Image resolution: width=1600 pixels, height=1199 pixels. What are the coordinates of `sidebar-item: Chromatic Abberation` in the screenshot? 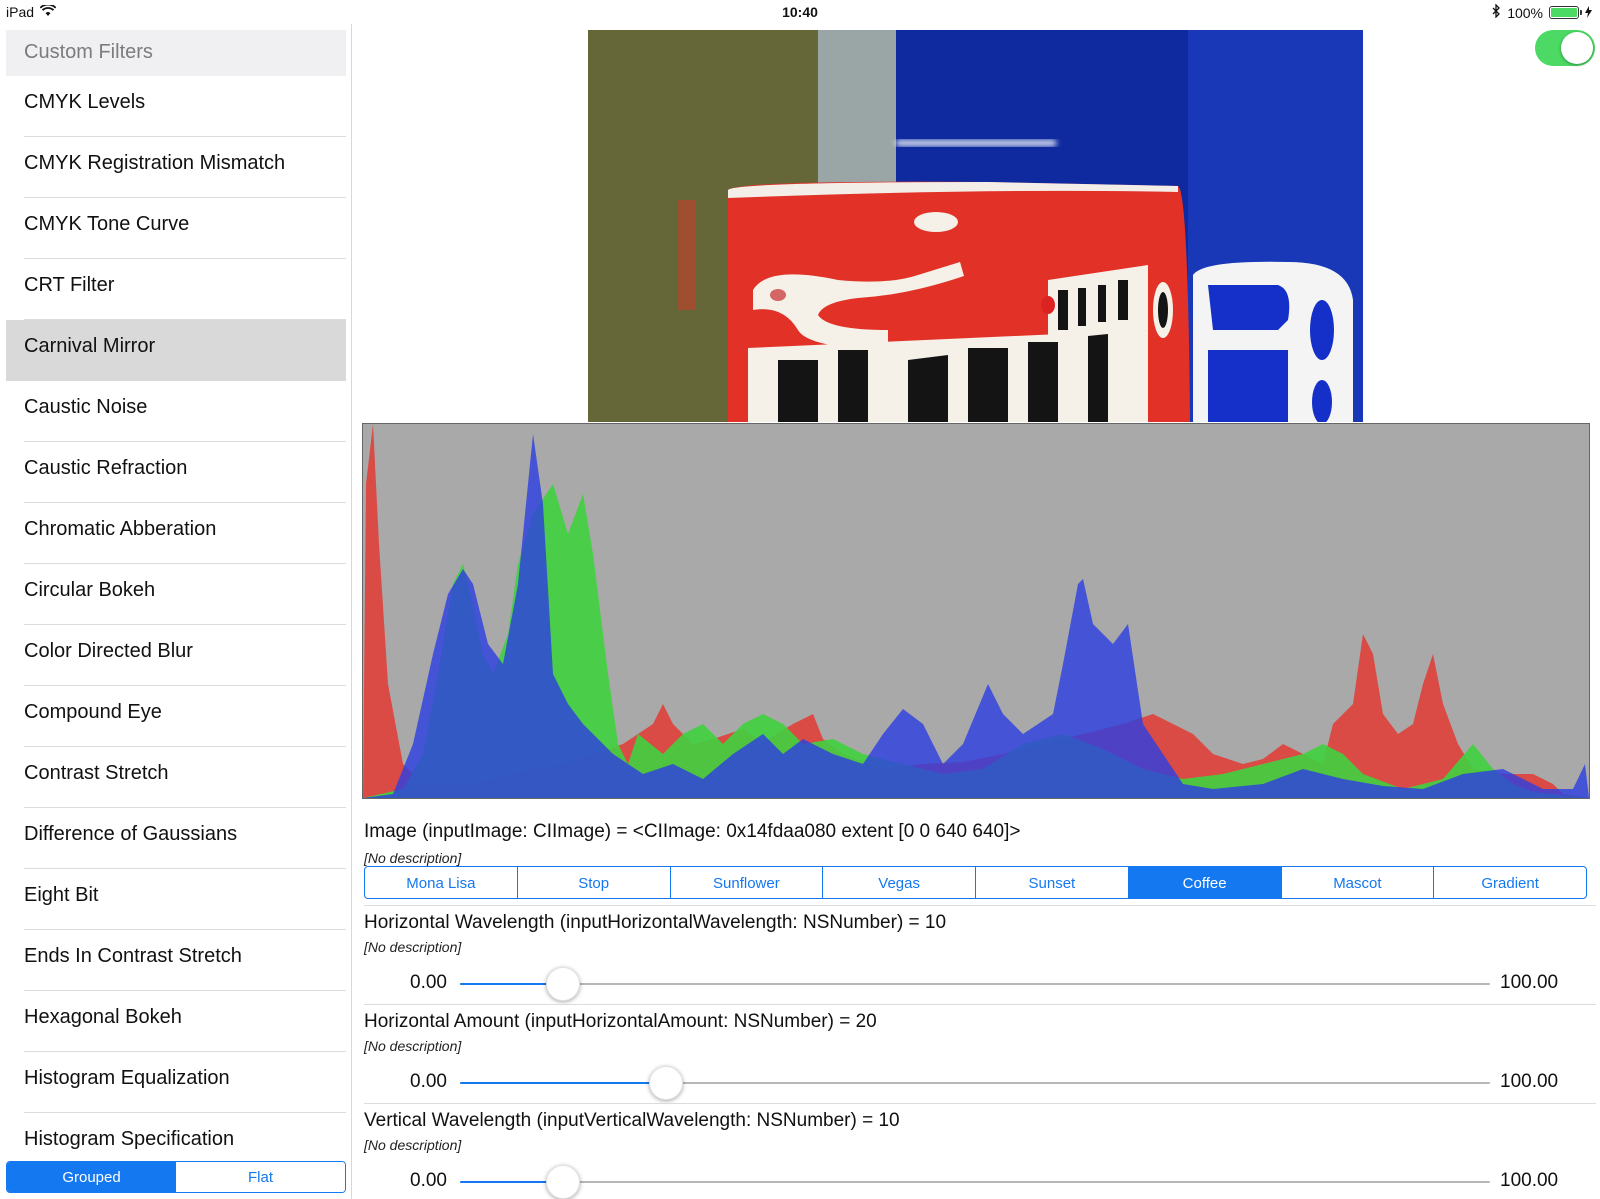 It's located at (176, 533).